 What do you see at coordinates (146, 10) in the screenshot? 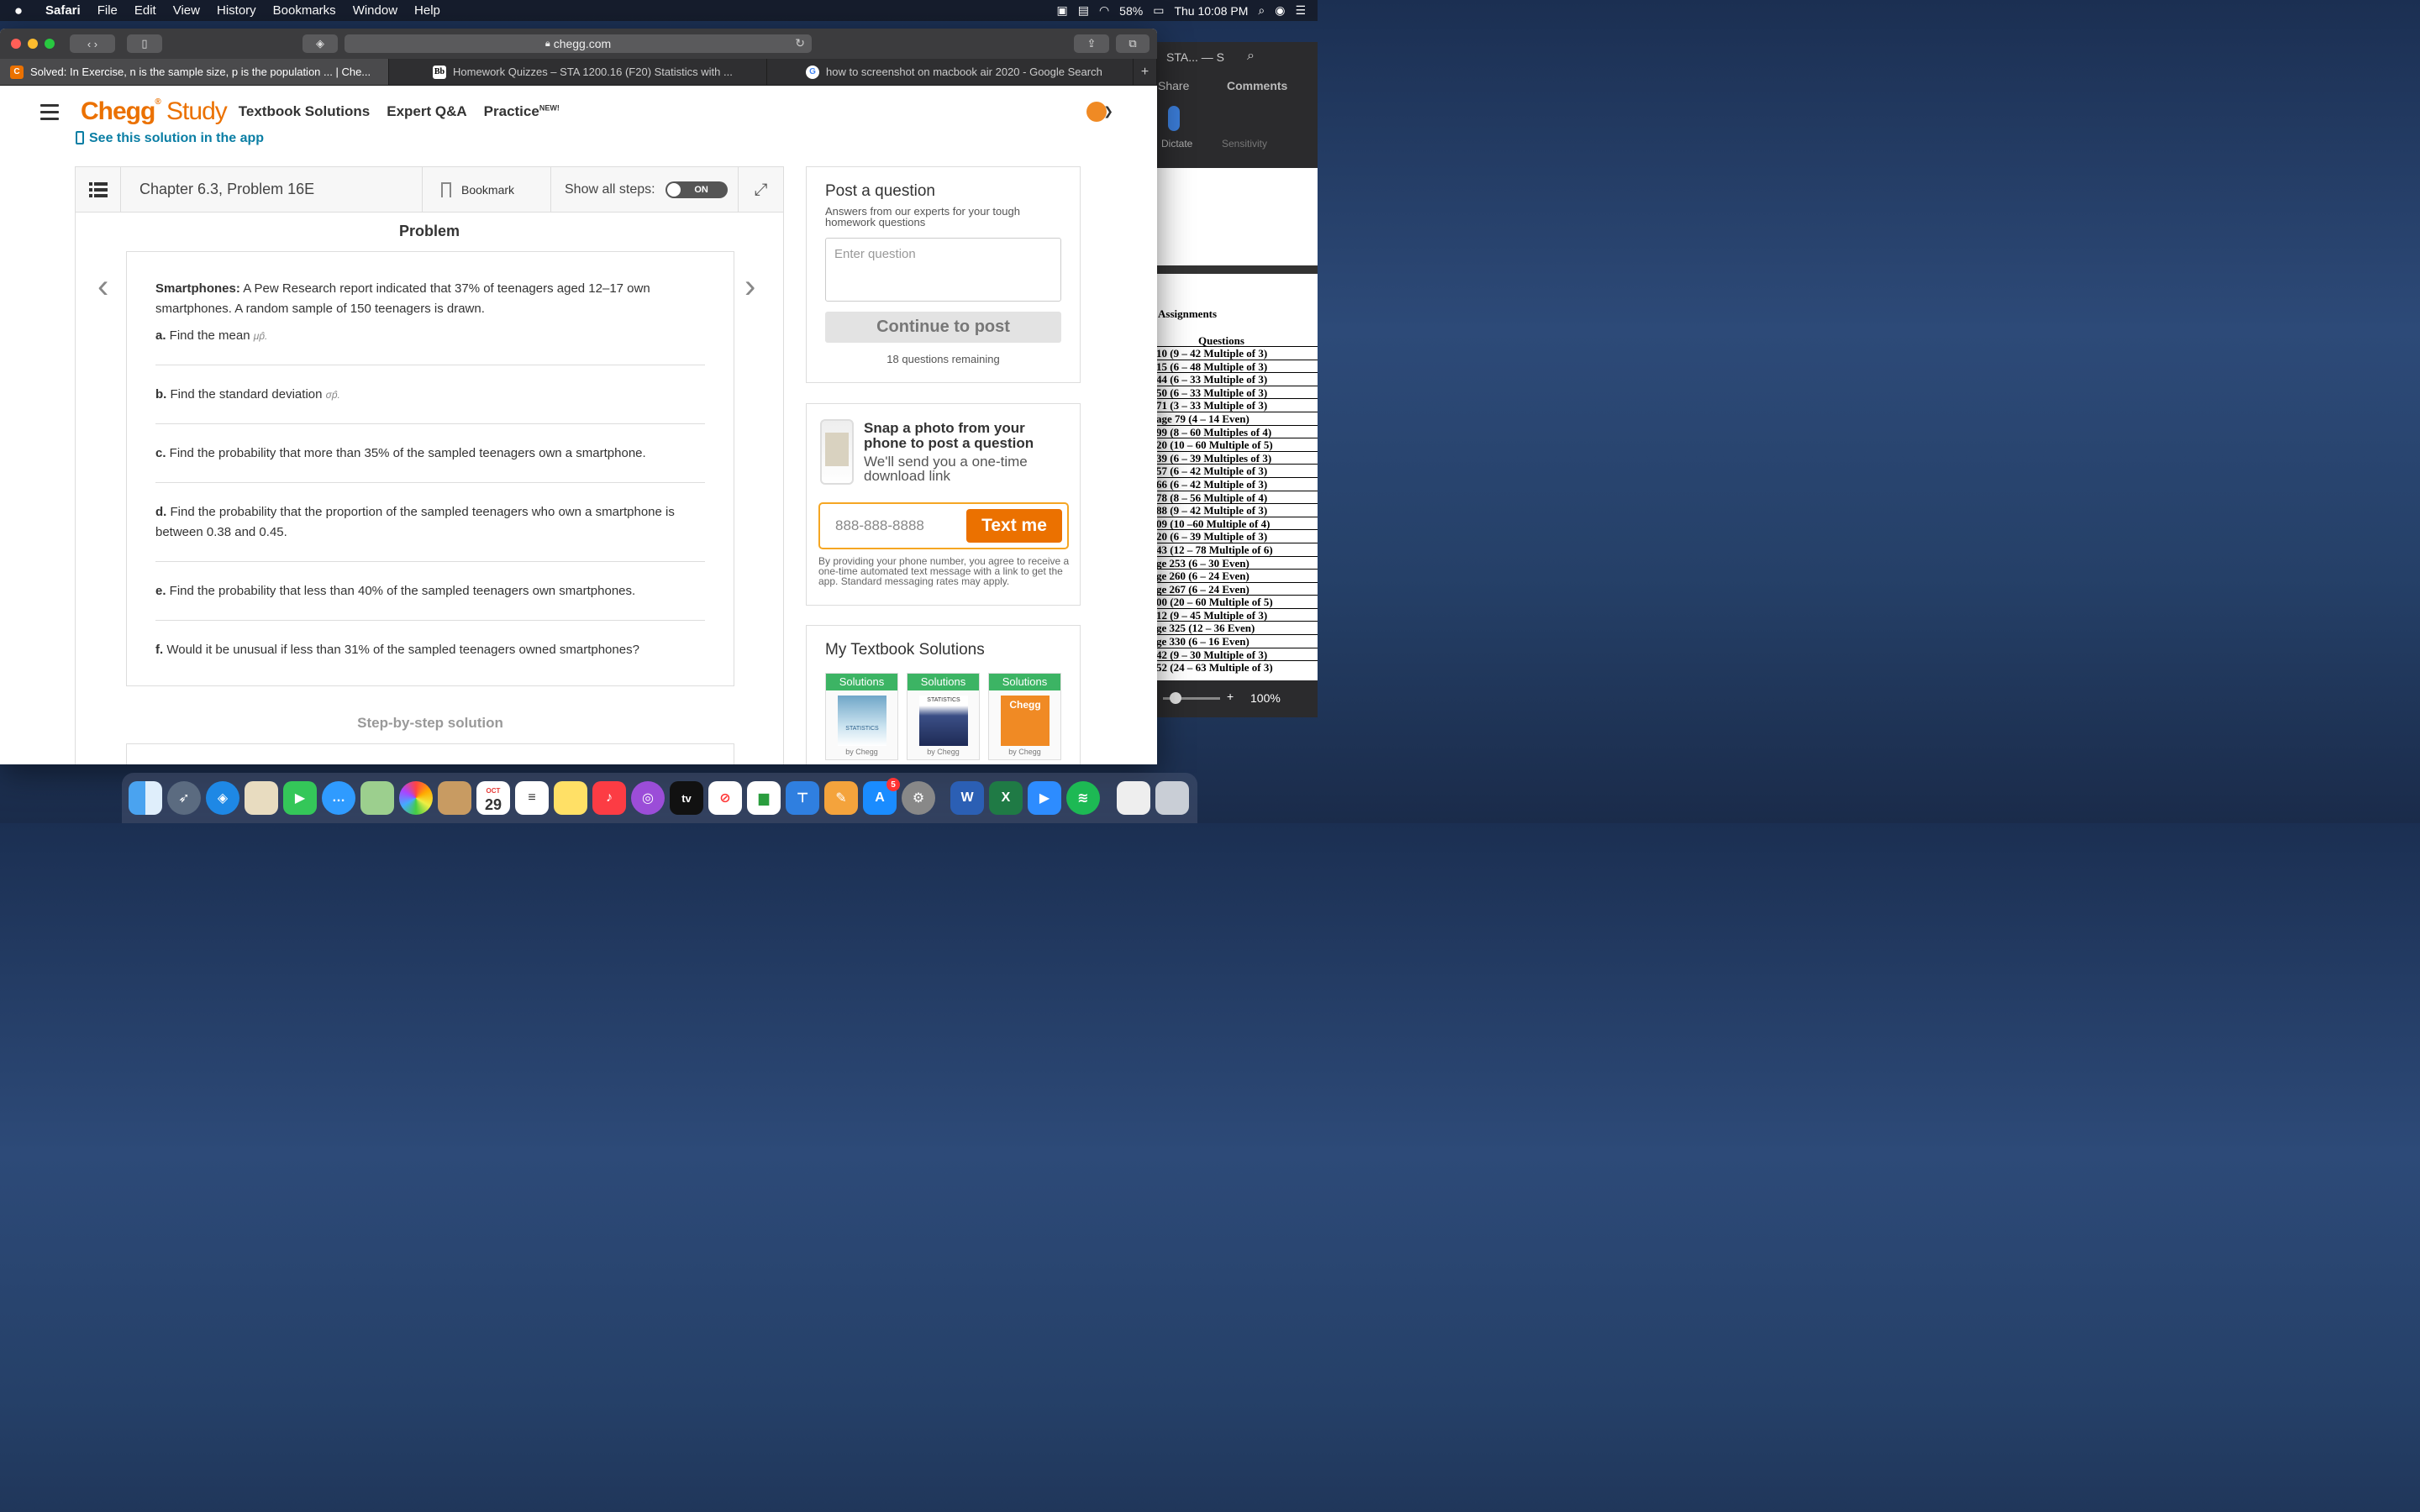
I see `menu-edit: Edit` at bounding box center [146, 10].